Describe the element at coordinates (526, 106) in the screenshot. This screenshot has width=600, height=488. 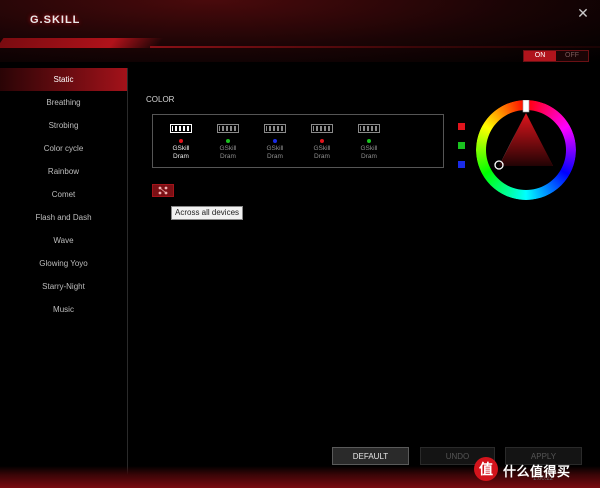
I see `hue-handle` at that location.